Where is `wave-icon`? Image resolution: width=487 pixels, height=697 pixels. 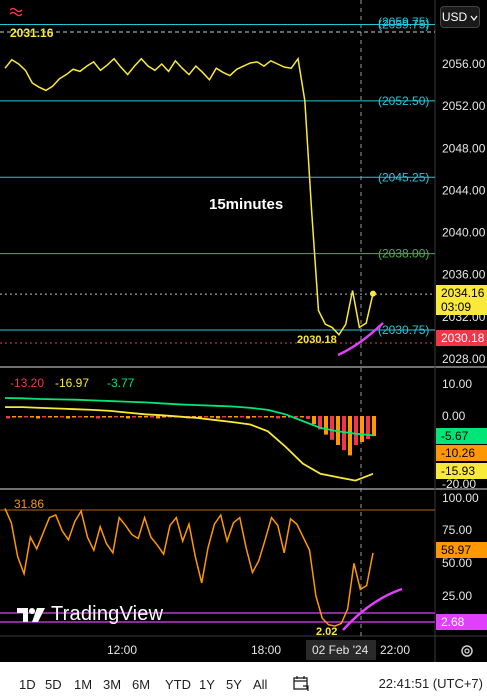
wave-icon is located at coordinates (16, 14).